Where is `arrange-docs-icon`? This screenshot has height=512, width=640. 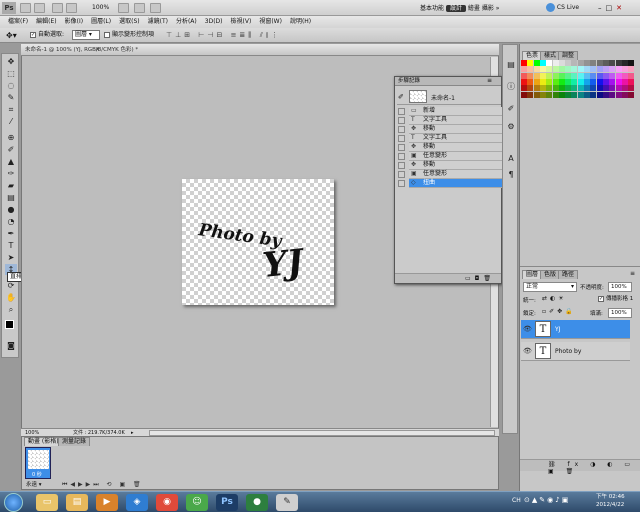 arrange-docs-icon is located at coordinates (139, 8).